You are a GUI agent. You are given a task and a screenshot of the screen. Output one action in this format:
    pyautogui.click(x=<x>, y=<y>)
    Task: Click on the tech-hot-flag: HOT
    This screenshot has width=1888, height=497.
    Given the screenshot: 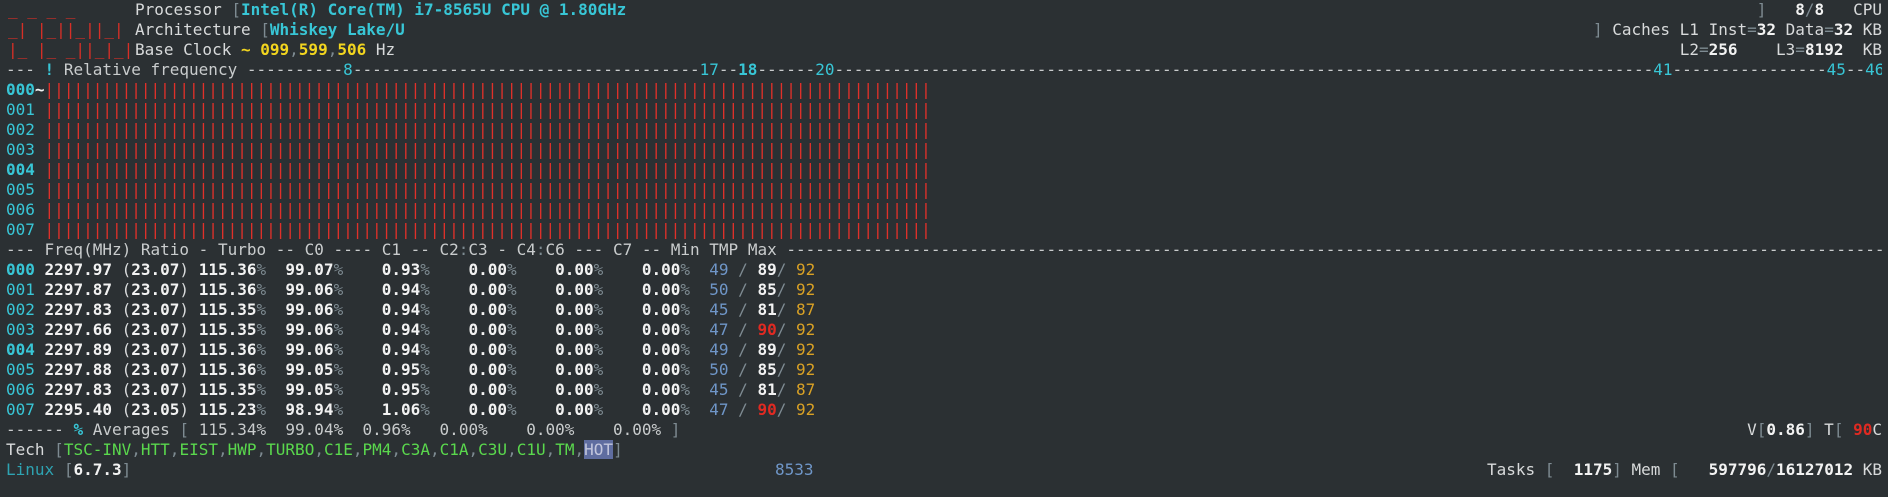 What is the action you would take?
    pyautogui.click(x=599, y=449)
    